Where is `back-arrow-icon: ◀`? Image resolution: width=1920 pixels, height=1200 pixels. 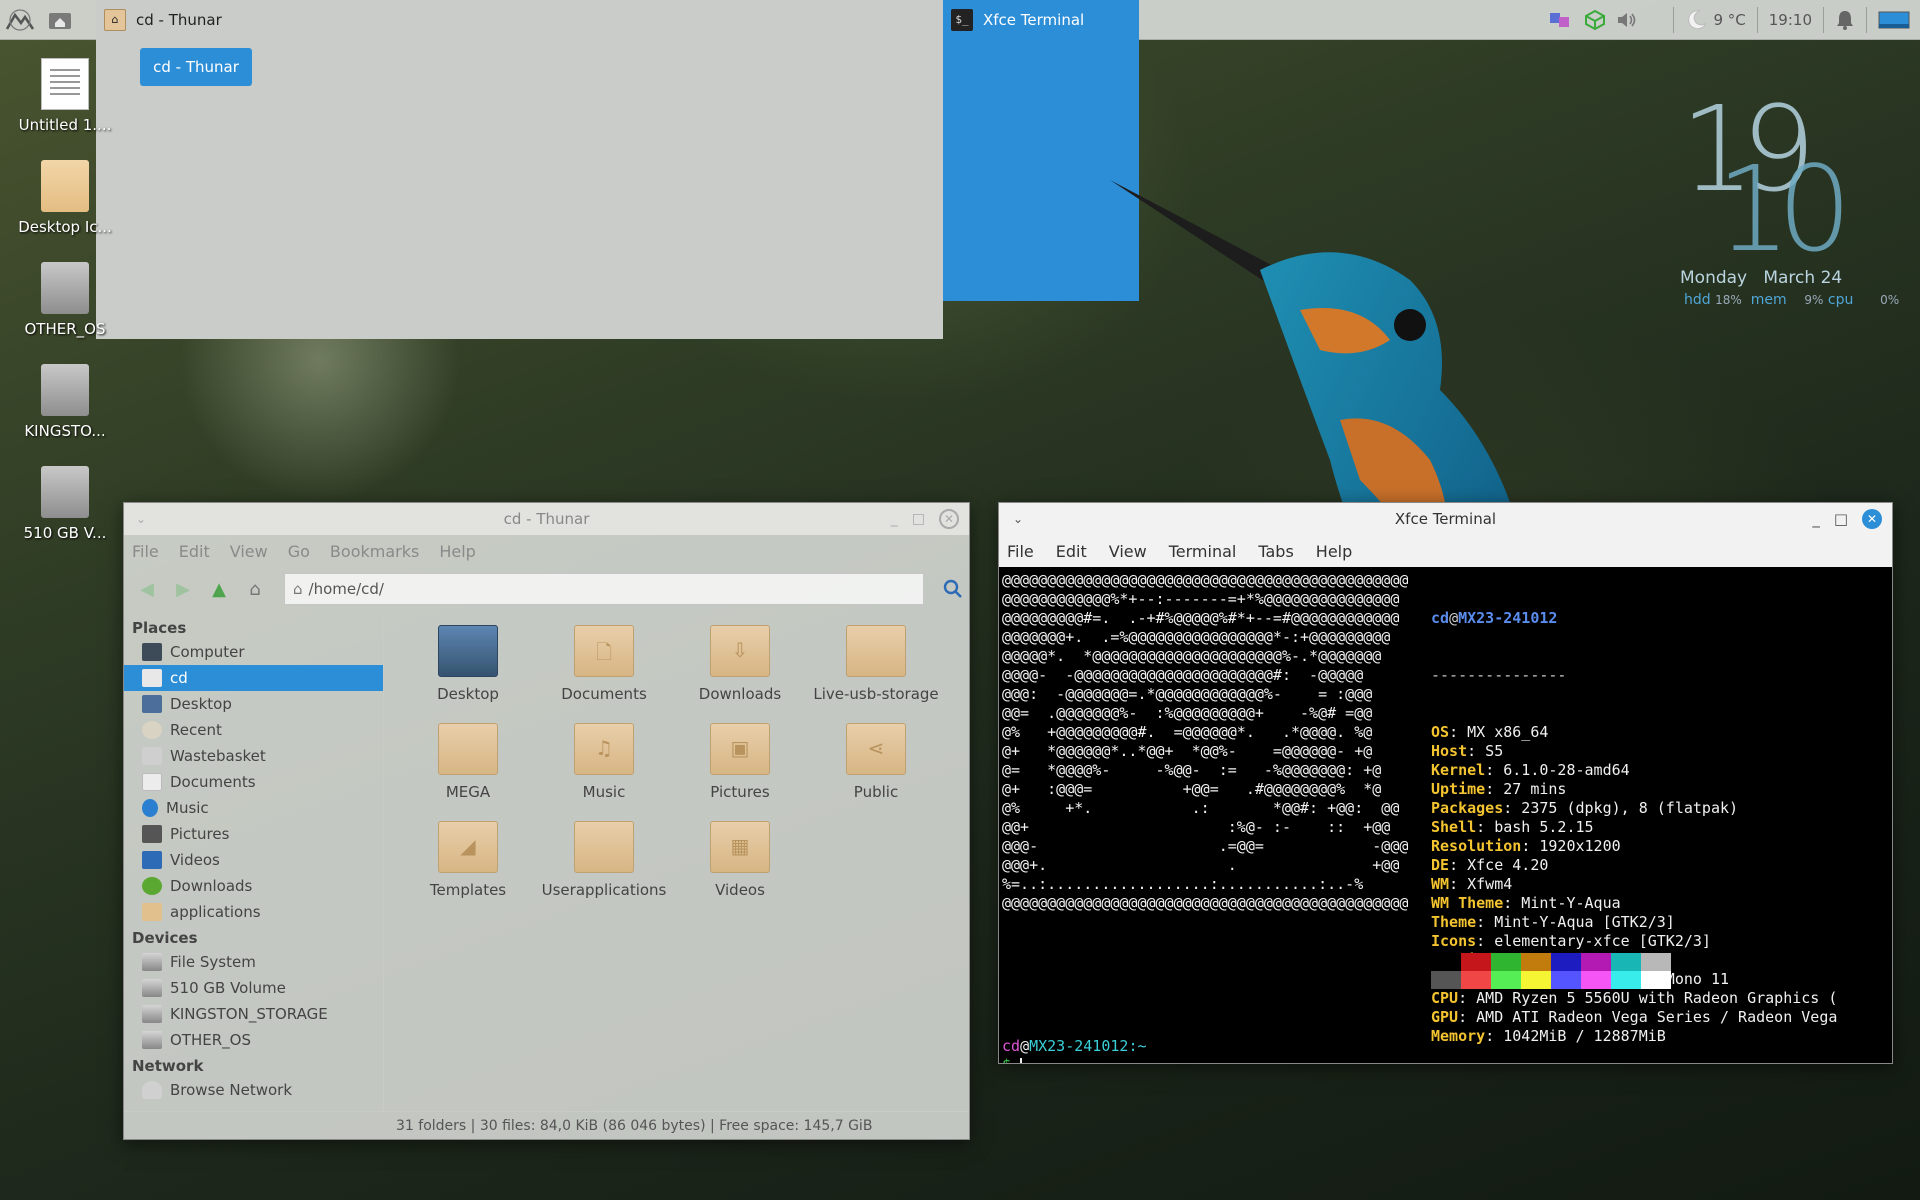 back-arrow-icon: ◀ is located at coordinates (147, 589).